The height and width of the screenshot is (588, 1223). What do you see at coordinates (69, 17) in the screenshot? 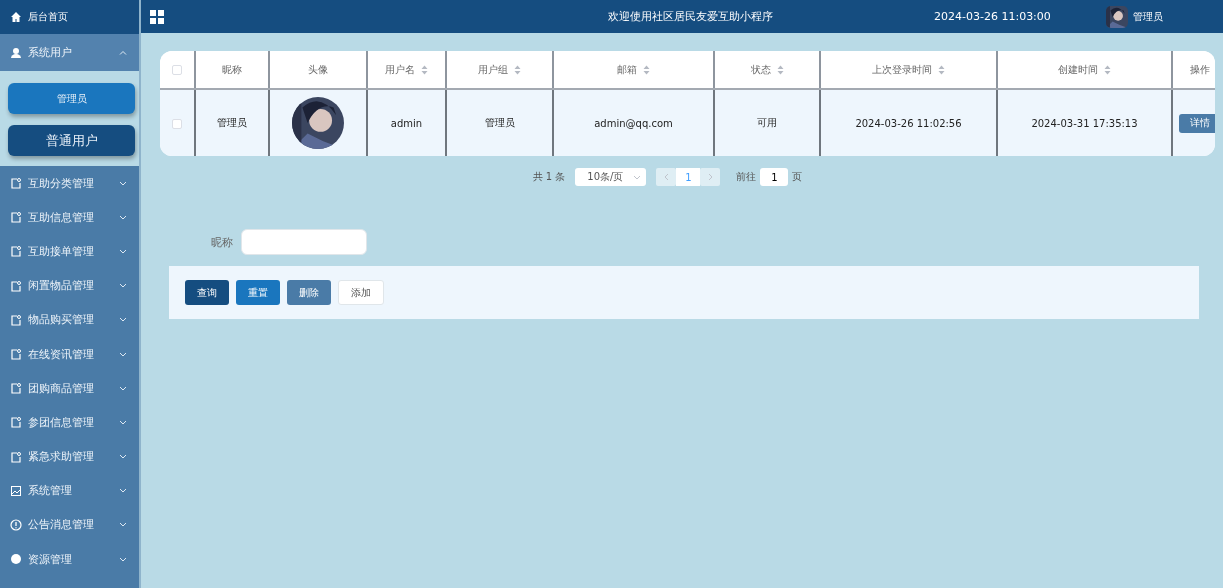
I see `home-menu-item: 后台首页` at bounding box center [69, 17].